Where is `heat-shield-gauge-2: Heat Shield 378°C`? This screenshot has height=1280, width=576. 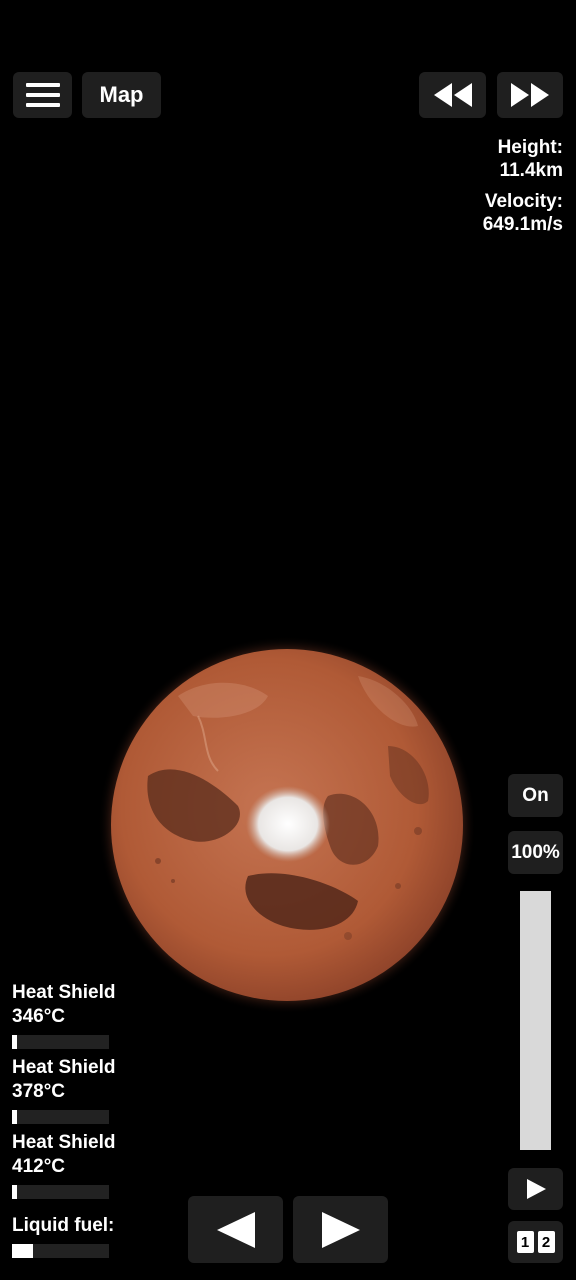 heat-shield-gauge-2: Heat Shield 378°C is located at coordinates (72, 1090).